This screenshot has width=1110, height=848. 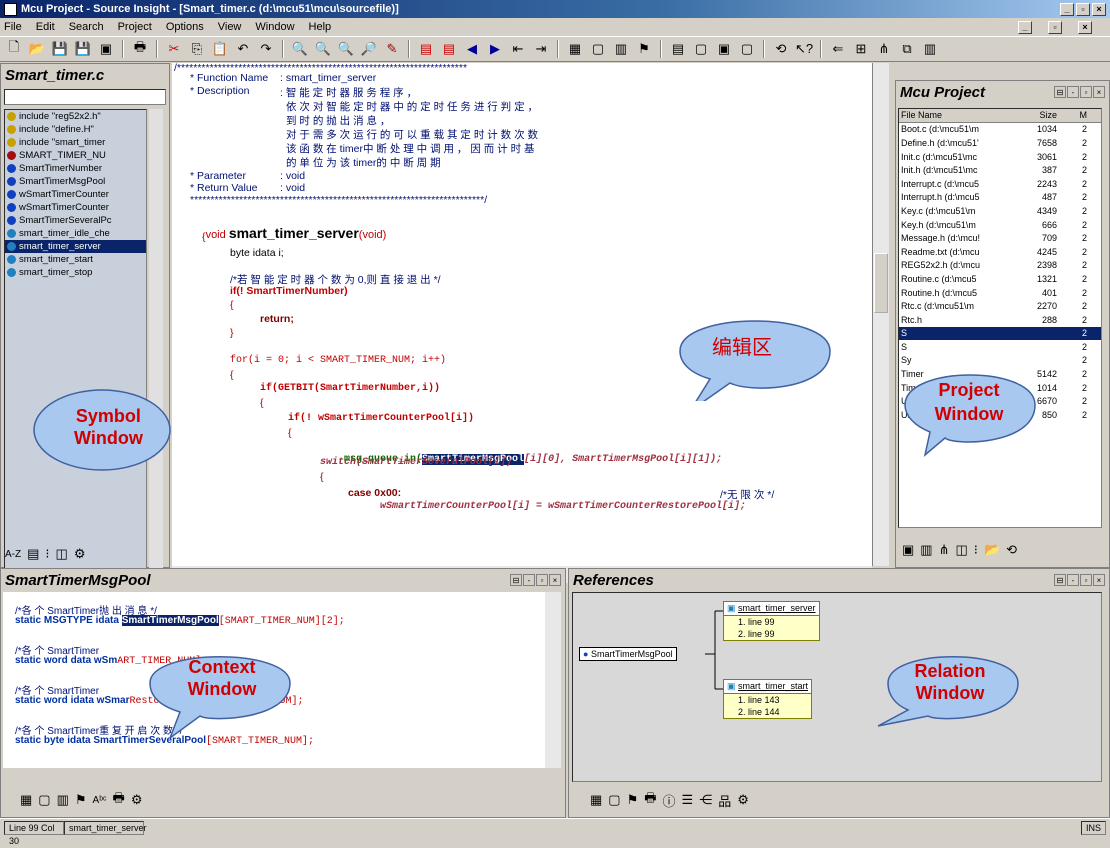 I want to click on file-list-row: Message.h (d:\mcu! 709 2, so click(x=1000, y=238).